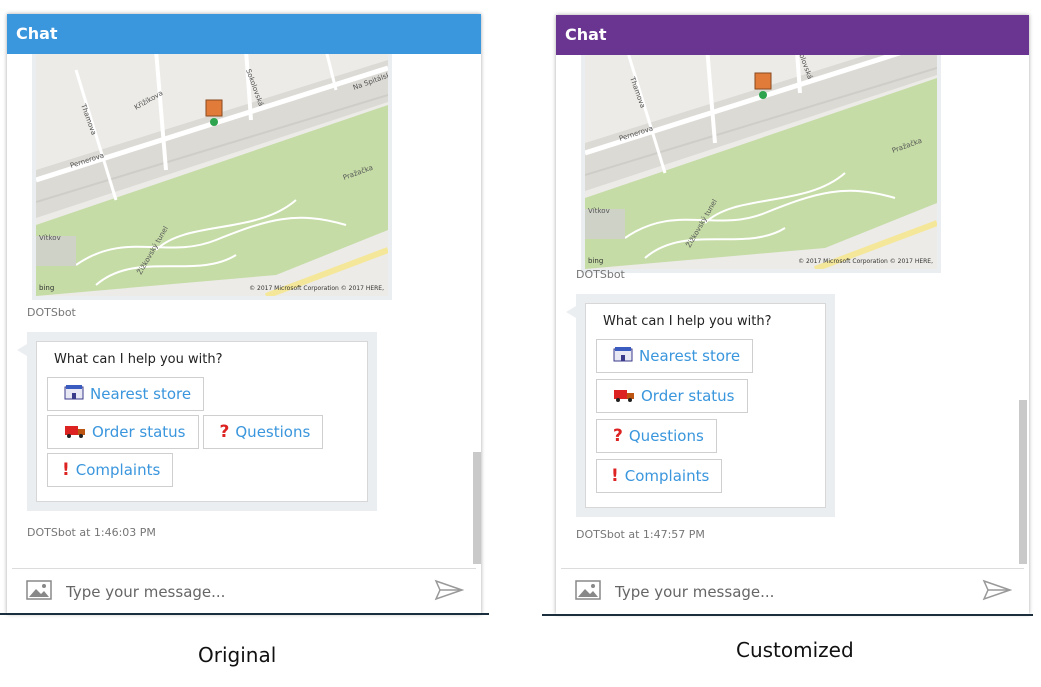  Describe the element at coordinates (795, 650) in the screenshot. I see `caption-customized: Customized` at that location.